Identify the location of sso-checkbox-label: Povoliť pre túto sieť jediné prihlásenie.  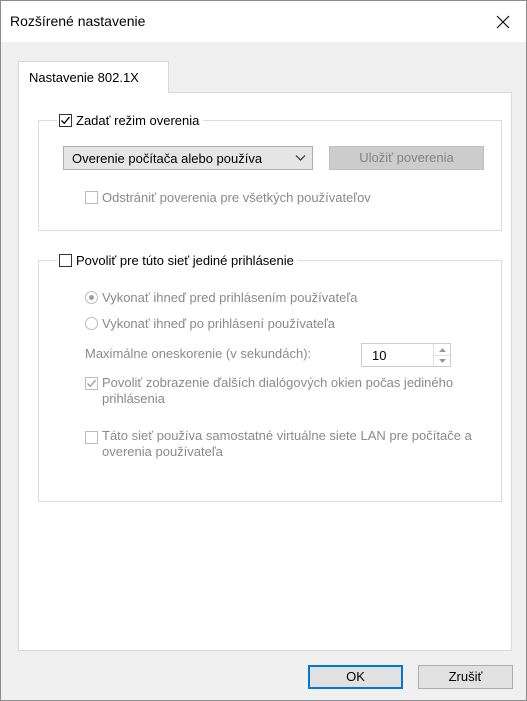
(185, 260).